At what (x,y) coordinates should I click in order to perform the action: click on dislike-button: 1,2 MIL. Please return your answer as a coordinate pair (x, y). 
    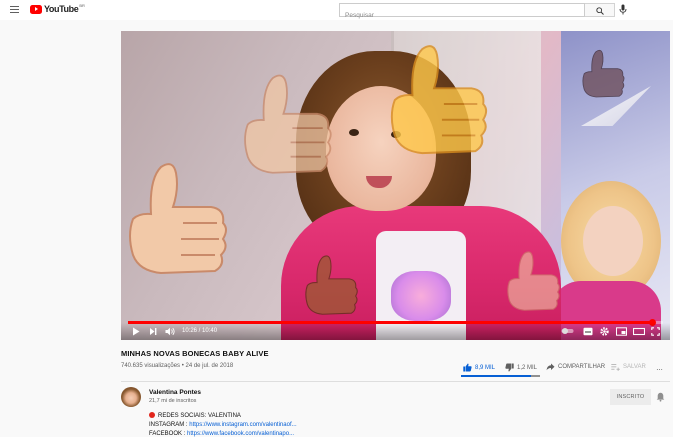
    Looking at the image, I should click on (521, 367).